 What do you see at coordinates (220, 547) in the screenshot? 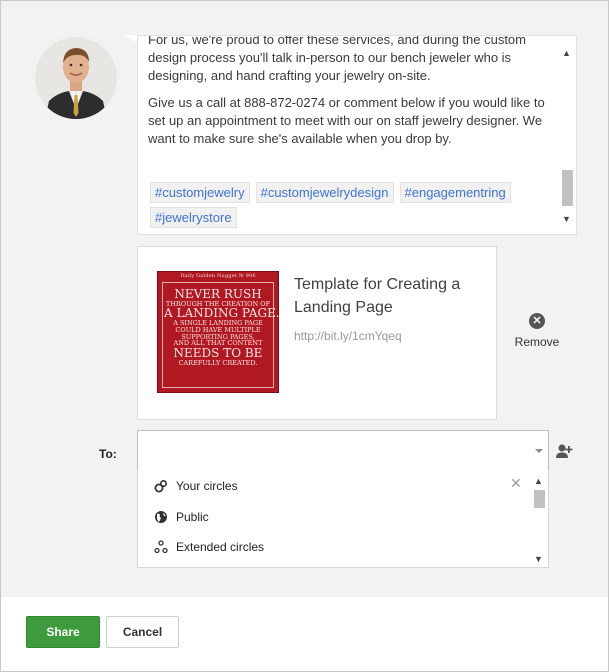
I see `audience-option-label: Extended circles` at bounding box center [220, 547].